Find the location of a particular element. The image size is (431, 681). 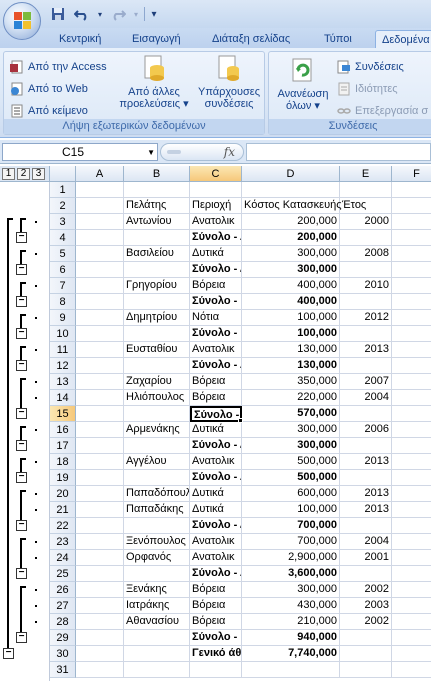

cell-c23: Ανατολικ is located at coordinates (216, 542).